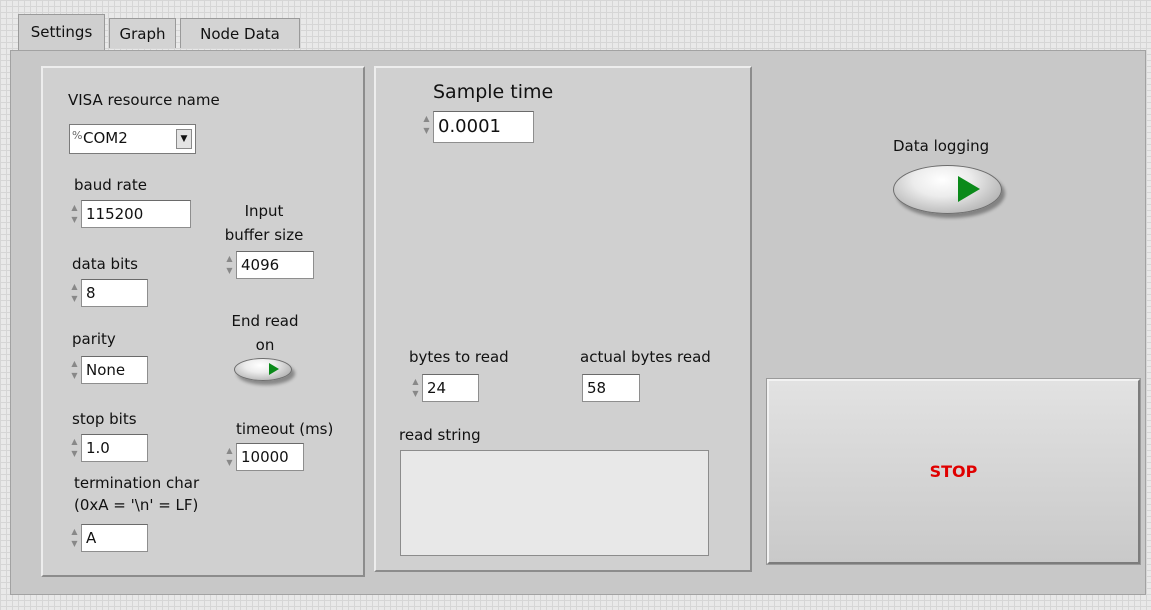 The height and width of the screenshot is (610, 1151). Describe the element at coordinates (459, 357) in the screenshot. I see `bytes-to-read-label: bytes to read` at that location.